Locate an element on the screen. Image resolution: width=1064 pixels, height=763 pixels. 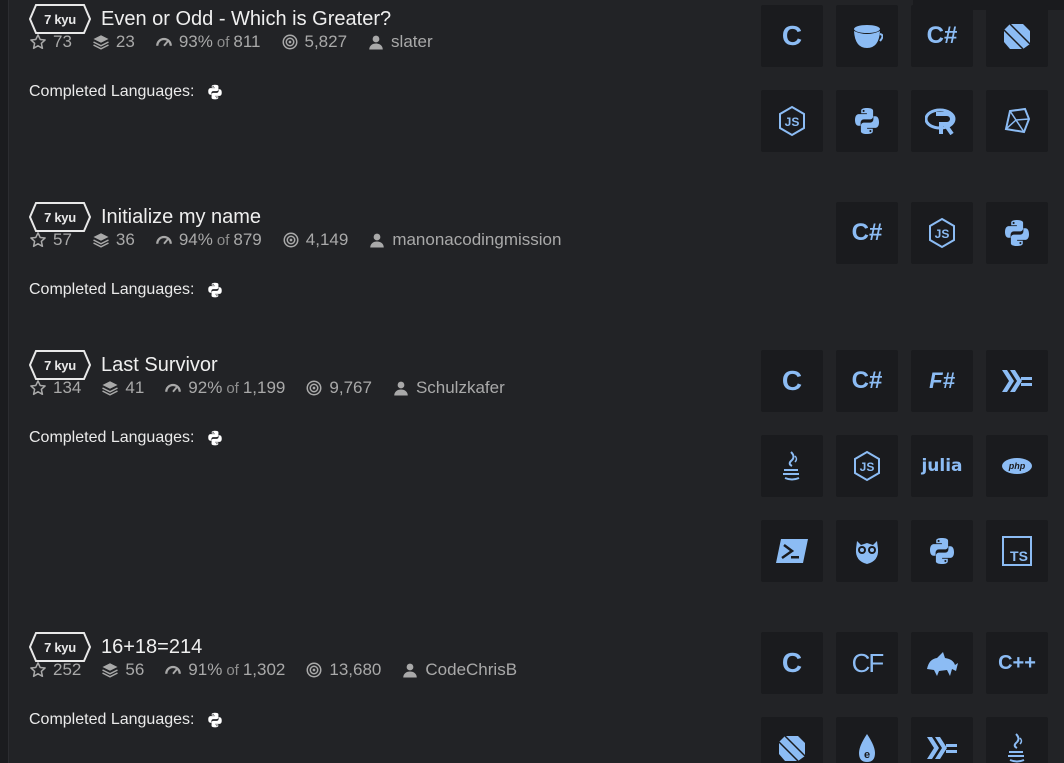
satisfaction-stat: 93% of 811 is located at coordinates (208, 42).